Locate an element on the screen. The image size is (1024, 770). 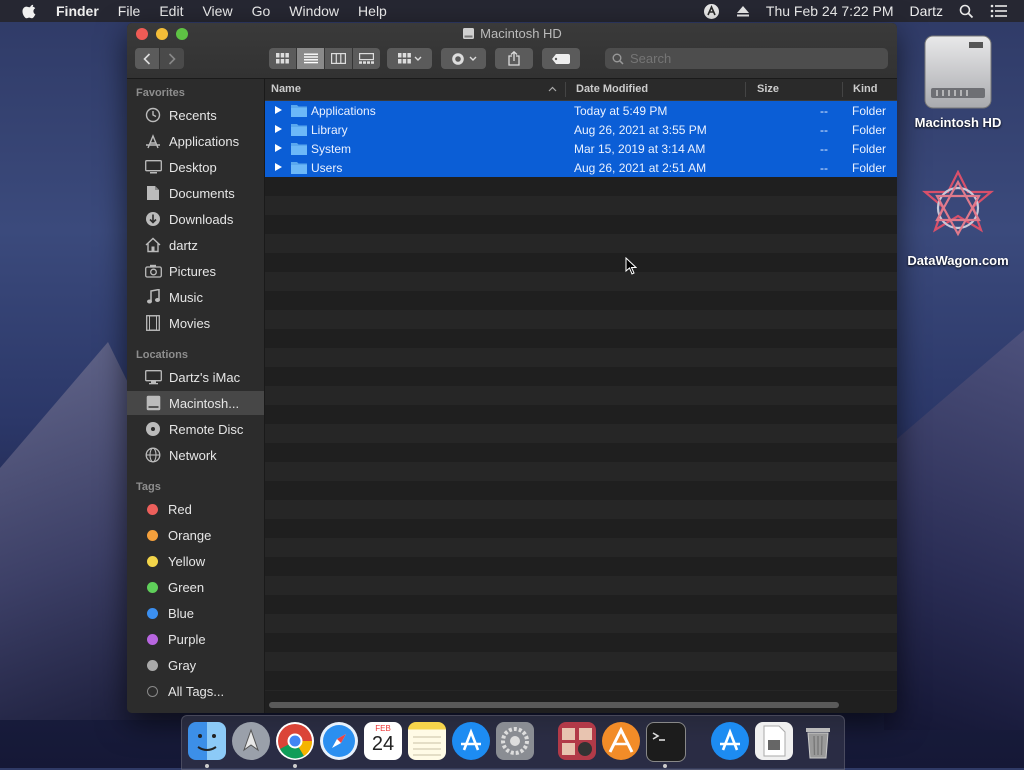
sidebar-item-downloads: Downloads is located at coordinates (195, 219).